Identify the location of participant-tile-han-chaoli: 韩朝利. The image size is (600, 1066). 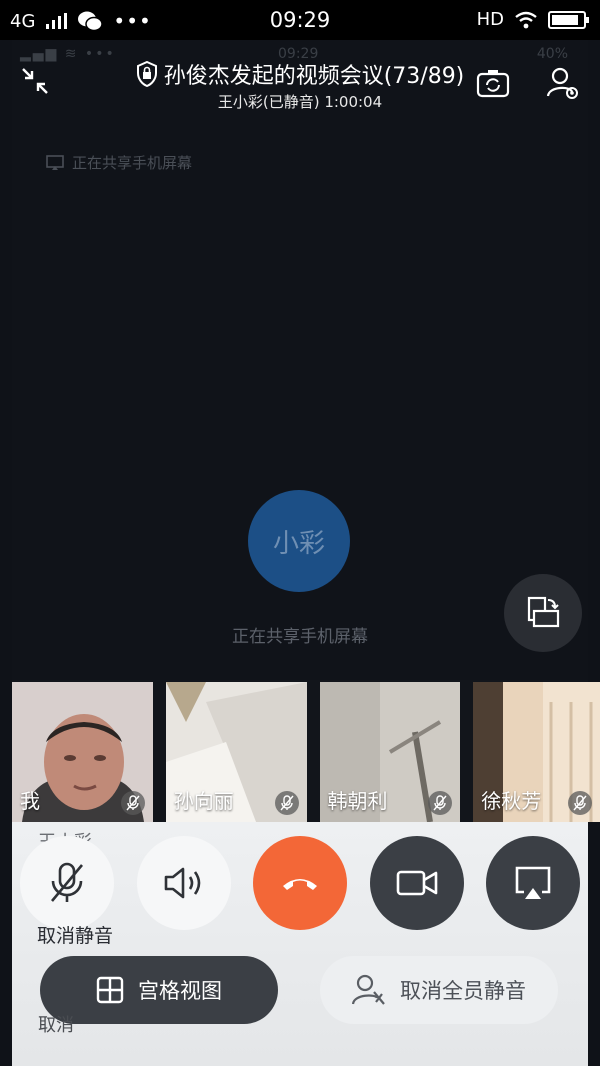
(390, 752).